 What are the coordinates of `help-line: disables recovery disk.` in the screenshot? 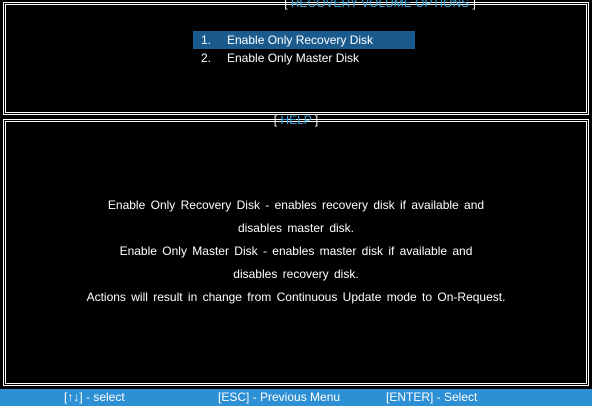 It's located at (296, 274).